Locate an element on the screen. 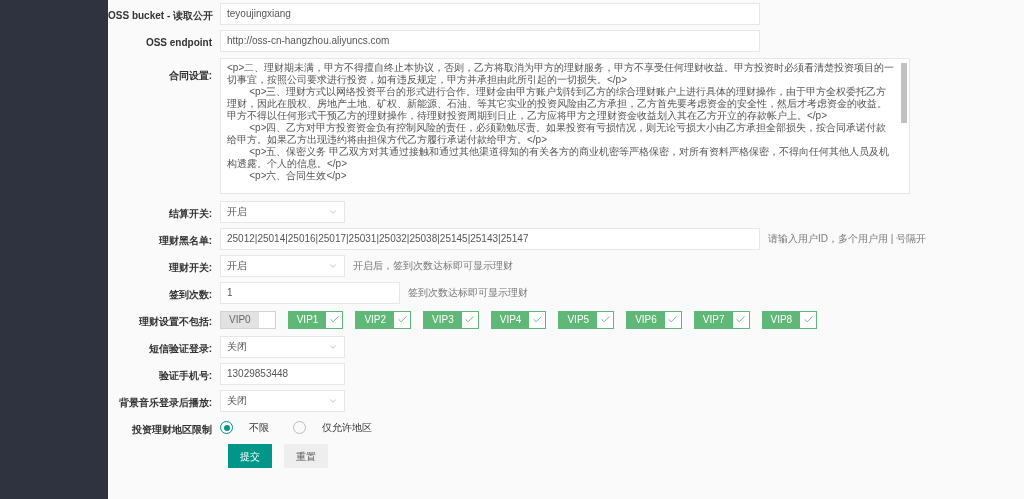 This screenshot has height=499, width=1024. field-label: OSS endpoint is located at coordinates (178, 42).